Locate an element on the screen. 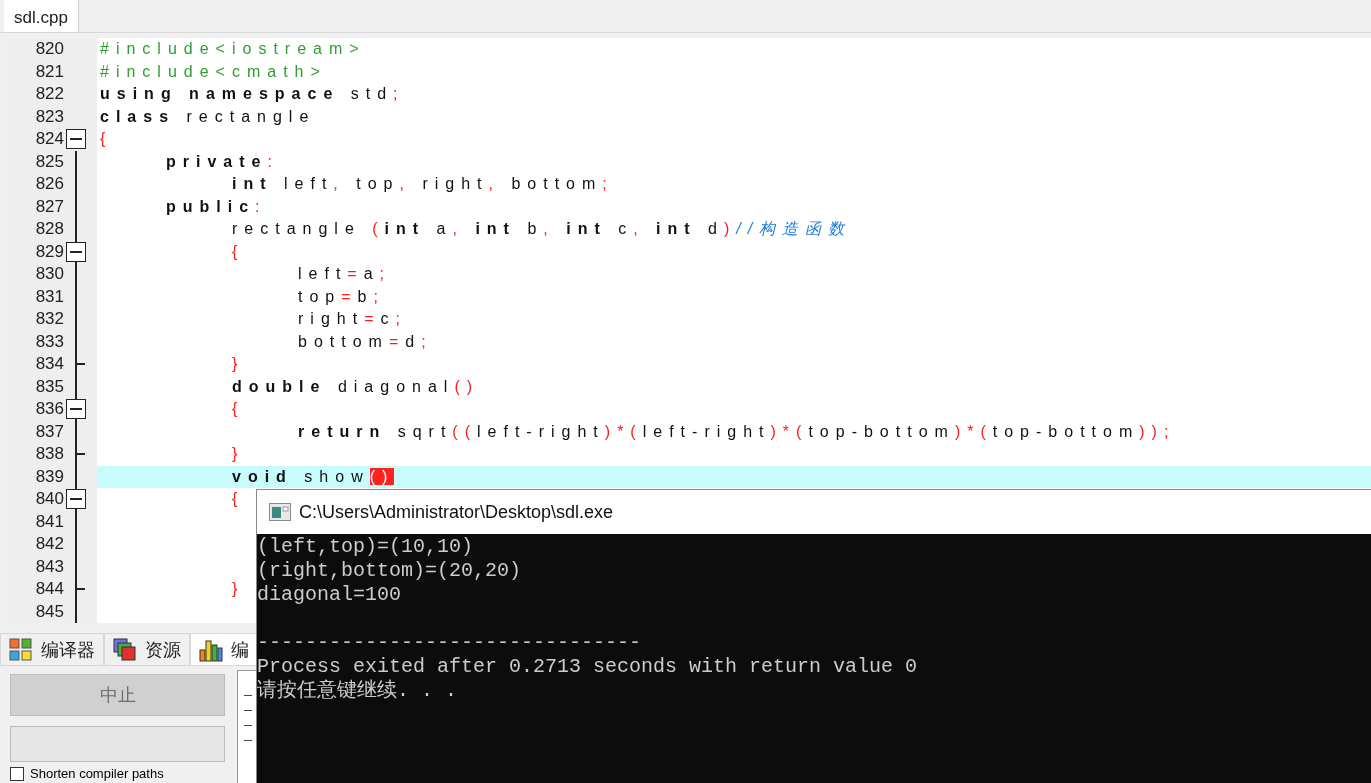  window-title: C:\Users\Administrator\Desktop\sdl.exe is located at coordinates (456, 512).